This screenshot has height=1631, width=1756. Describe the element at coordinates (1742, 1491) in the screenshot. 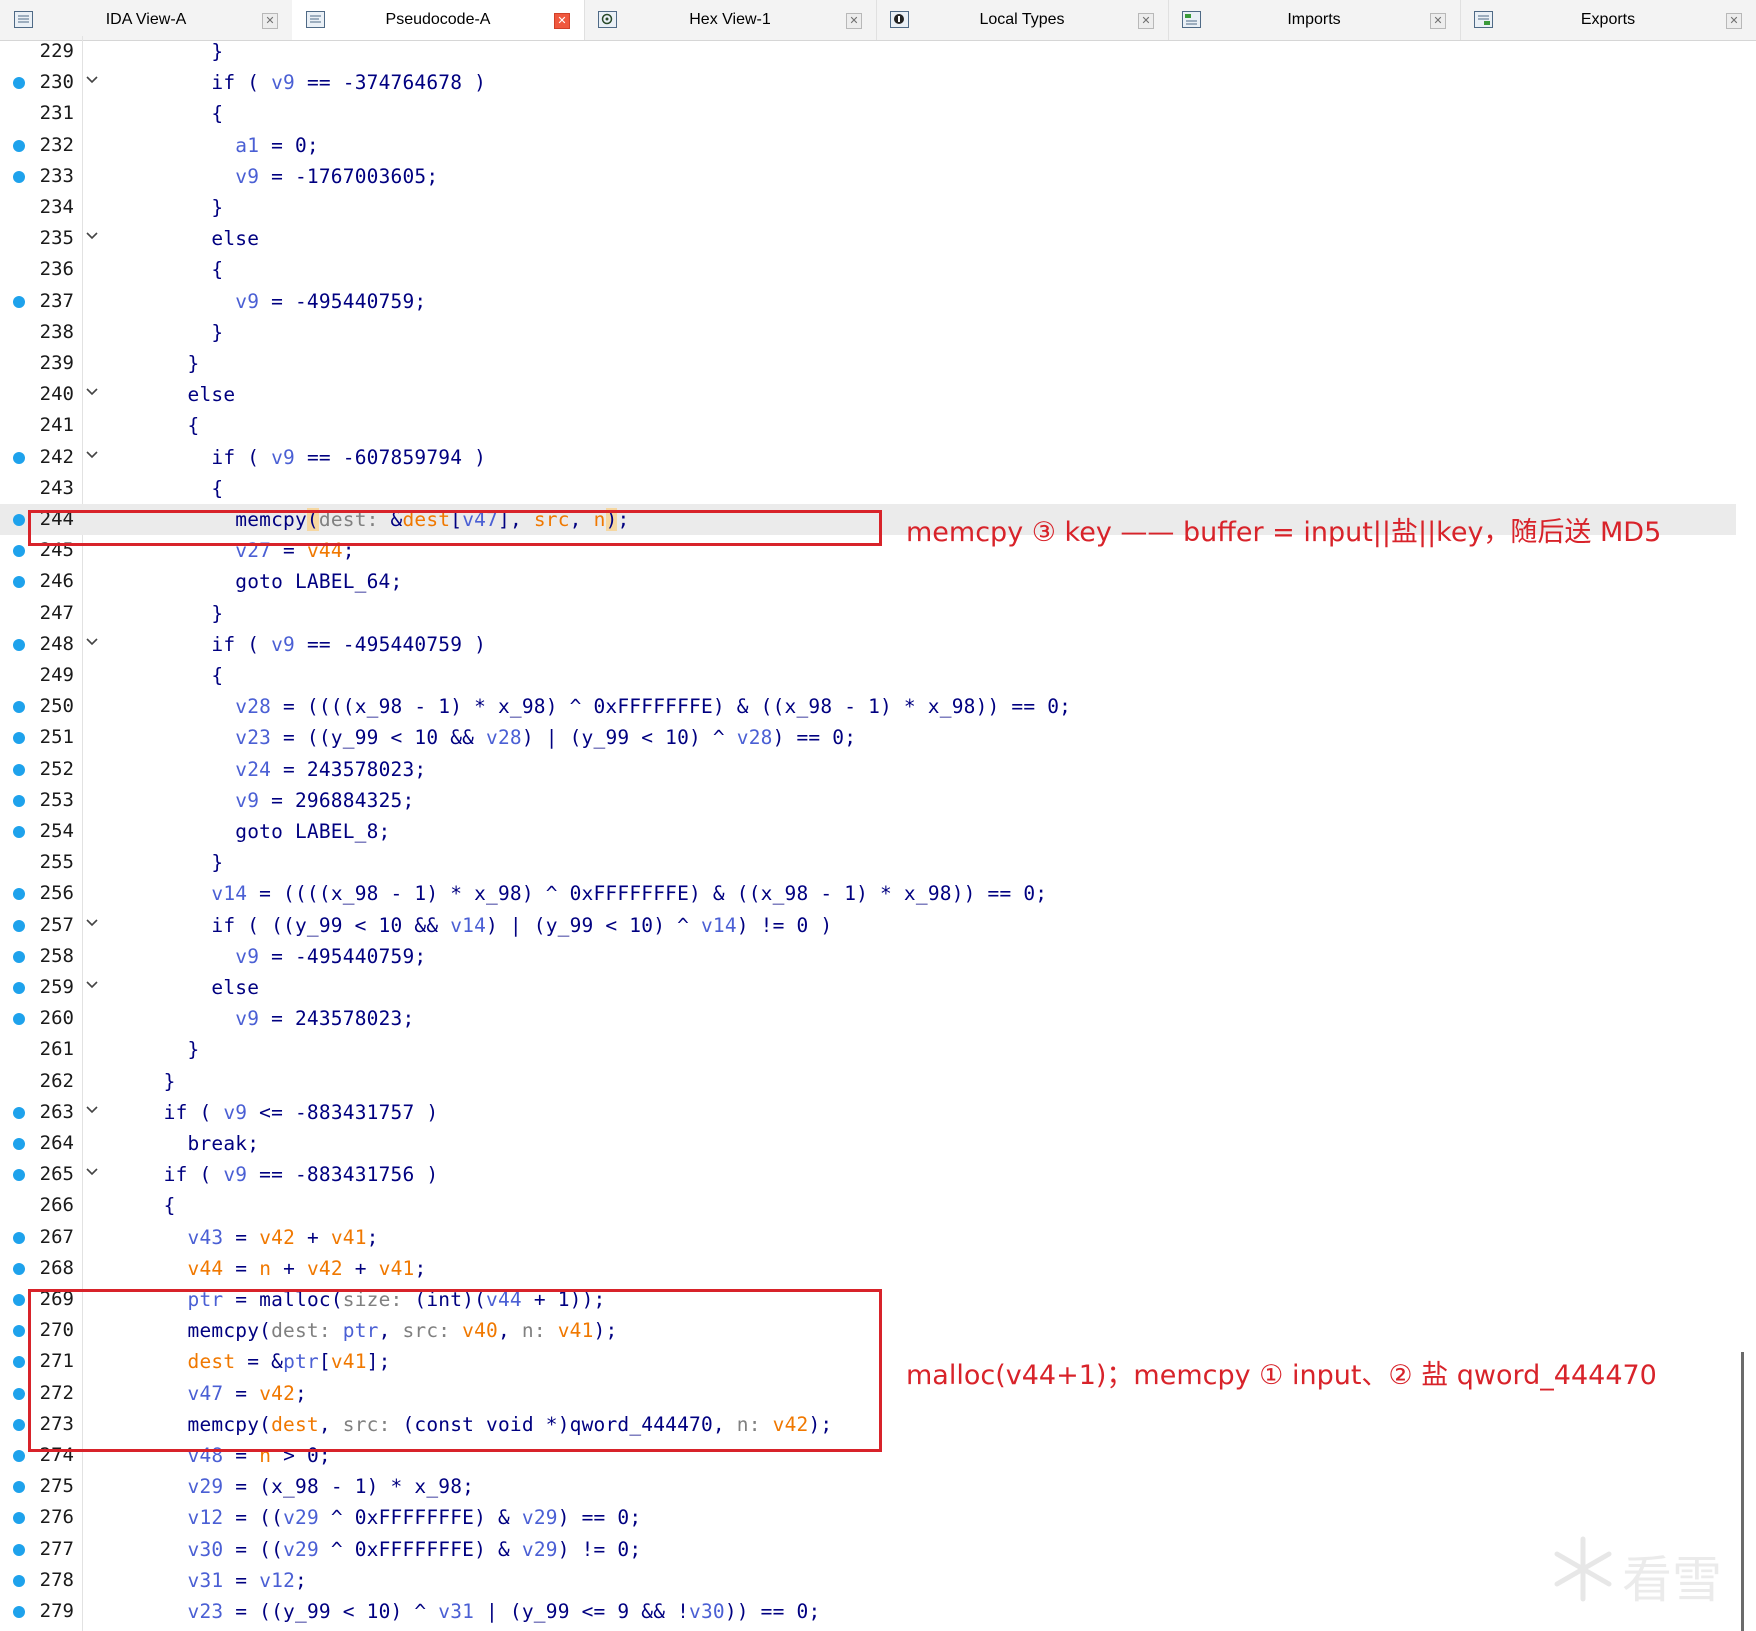

I see `scrollbar-thumb` at that location.